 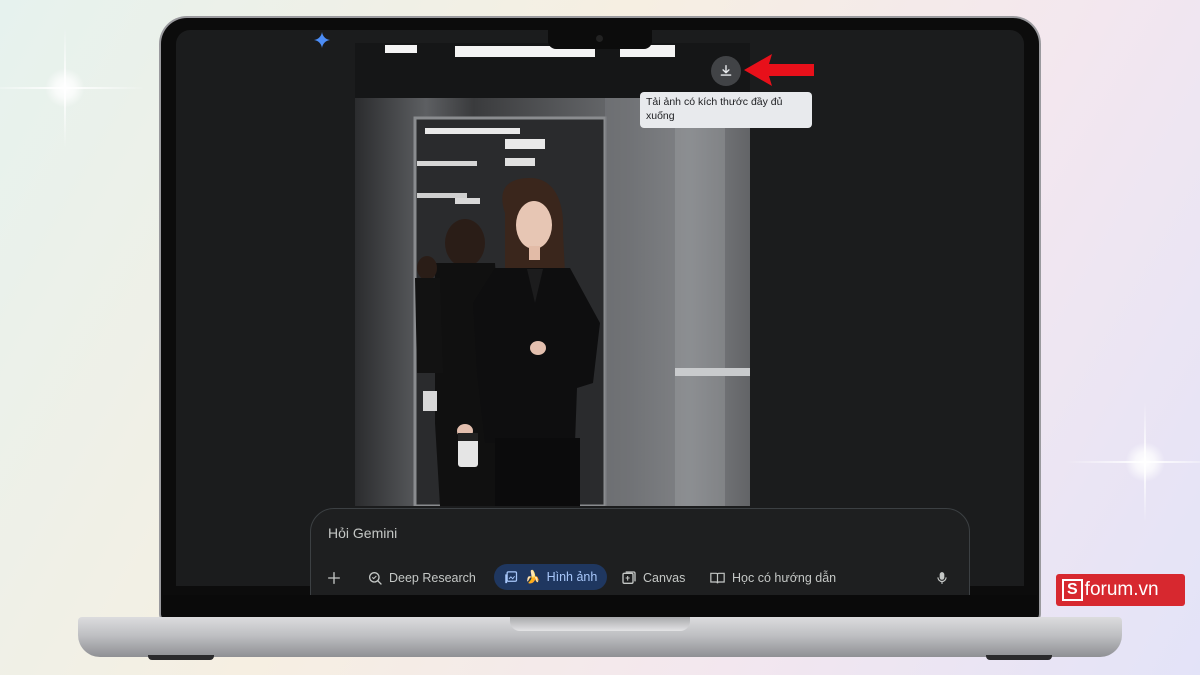 I want to click on tool-label: Hình ảnh, so click(x=572, y=577).